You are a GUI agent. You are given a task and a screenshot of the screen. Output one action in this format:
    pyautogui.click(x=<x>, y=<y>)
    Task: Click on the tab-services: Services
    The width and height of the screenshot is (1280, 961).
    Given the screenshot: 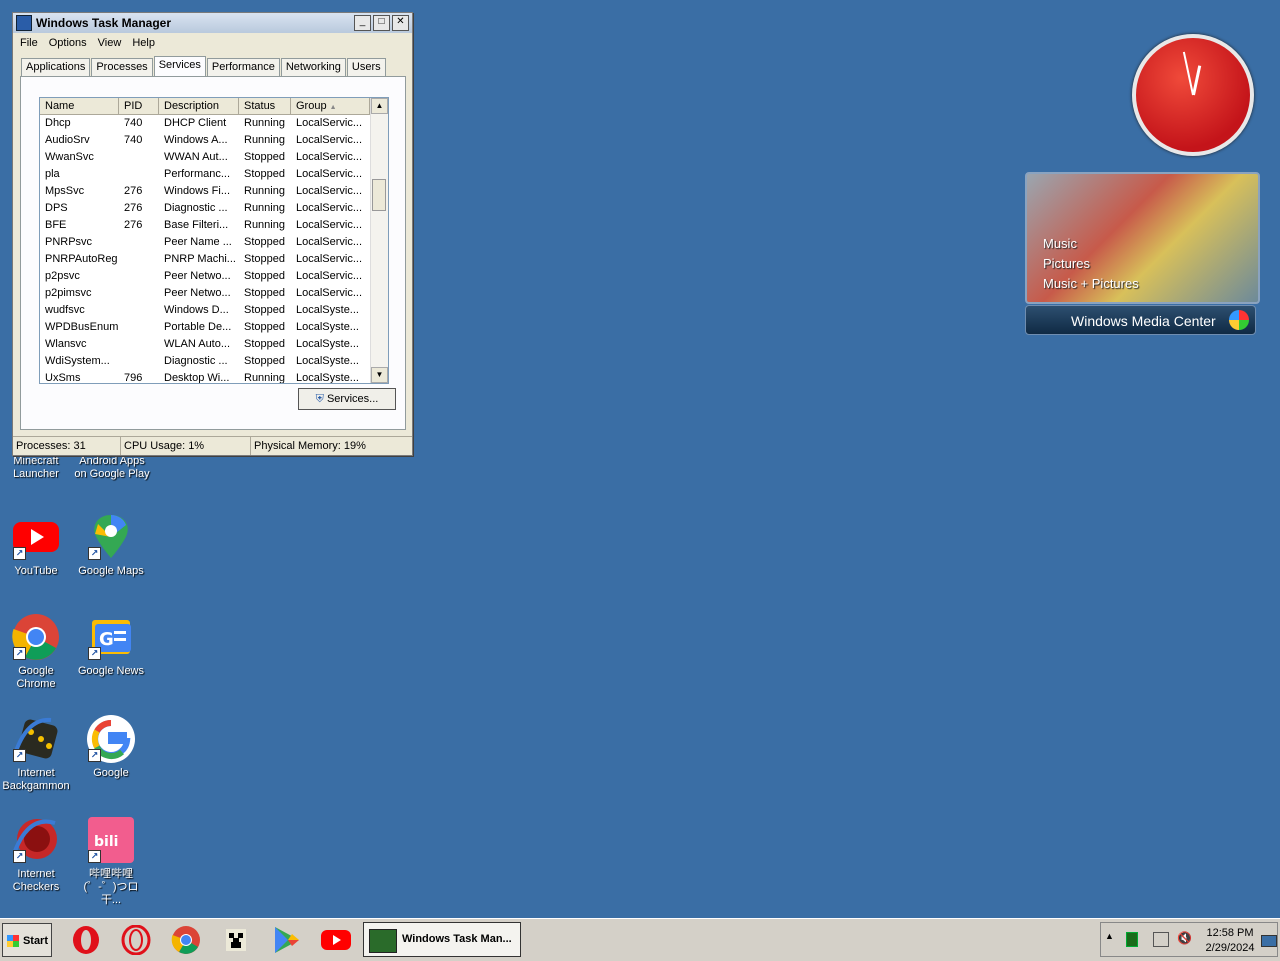 What is the action you would take?
    pyautogui.click(x=179, y=67)
    